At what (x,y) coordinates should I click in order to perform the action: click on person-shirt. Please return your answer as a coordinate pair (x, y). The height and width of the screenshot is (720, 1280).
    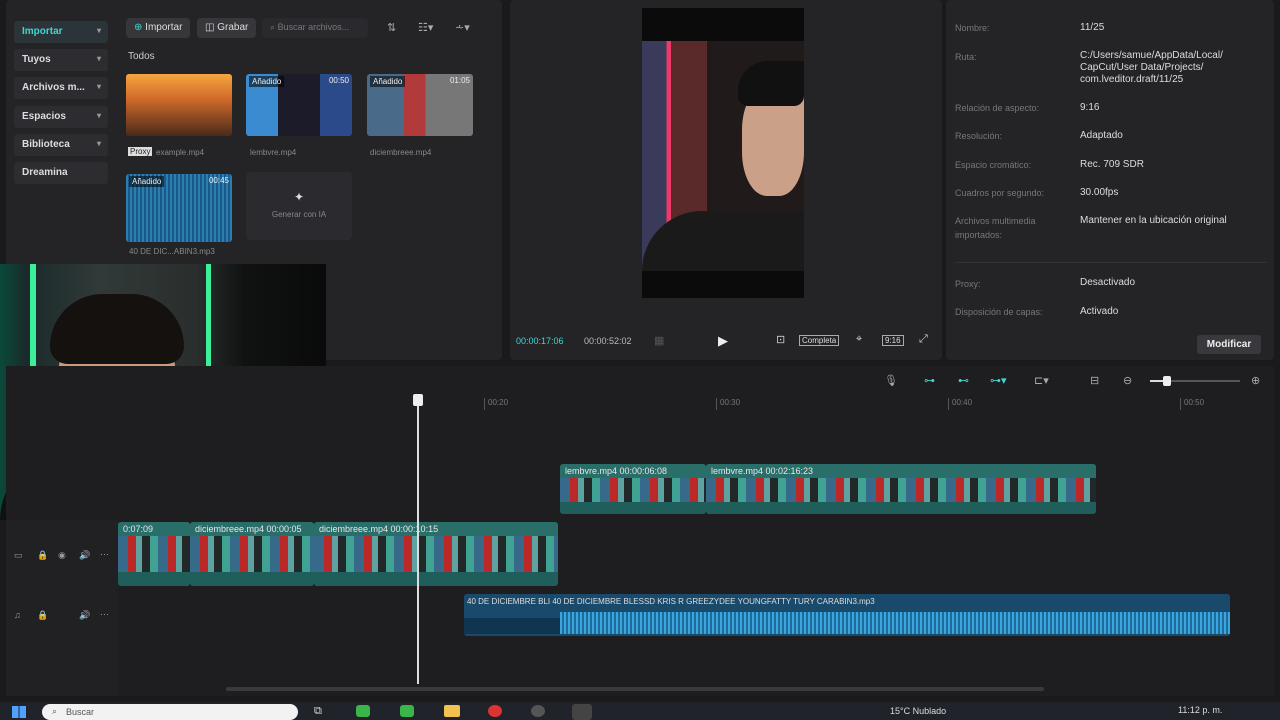
    Looking at the image, I should click on (723, 241).